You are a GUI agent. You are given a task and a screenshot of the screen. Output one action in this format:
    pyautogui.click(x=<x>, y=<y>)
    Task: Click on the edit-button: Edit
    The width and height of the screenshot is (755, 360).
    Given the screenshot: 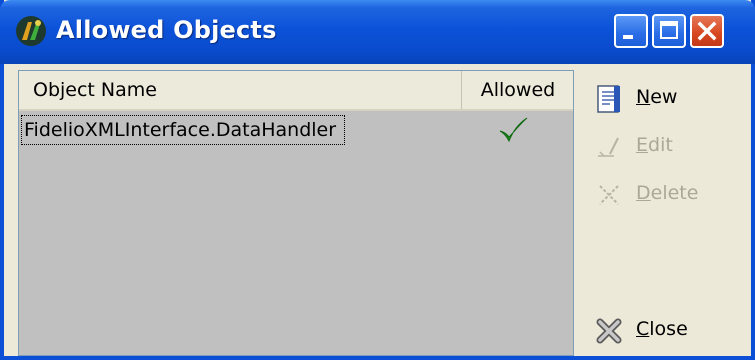 What is the action you would take?
    pyautogui.click(x=667, y=146)
    